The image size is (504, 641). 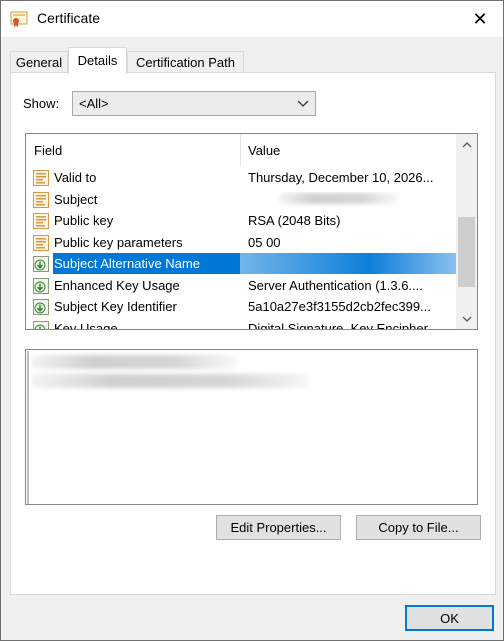 What do you see at coordinates (118, 242) in the screenshot?
I see `row-field: Public key parameters` at bounding box center [118, 242].